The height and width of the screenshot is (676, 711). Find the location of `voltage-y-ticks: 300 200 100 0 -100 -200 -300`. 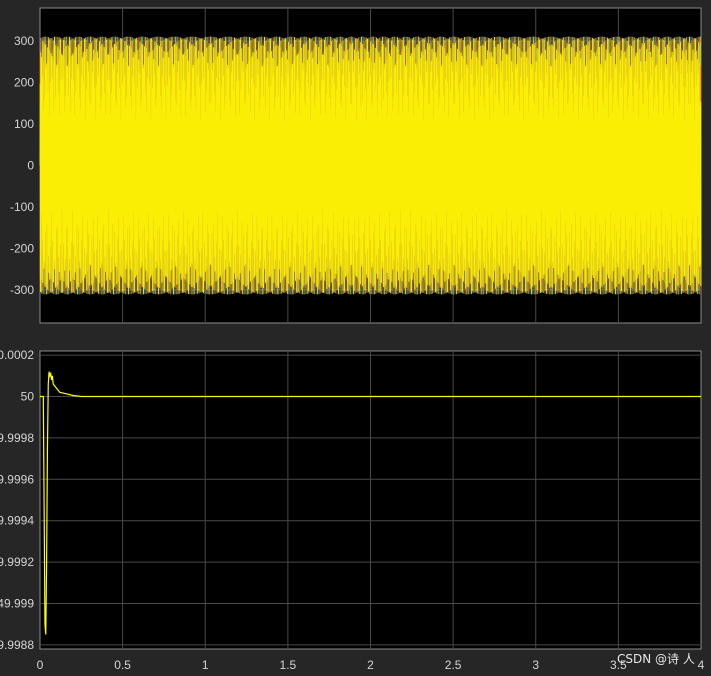

voltage-y-ticks: 300 200 100 0 -100 -200 -300 is located at coordinates (22, 165).